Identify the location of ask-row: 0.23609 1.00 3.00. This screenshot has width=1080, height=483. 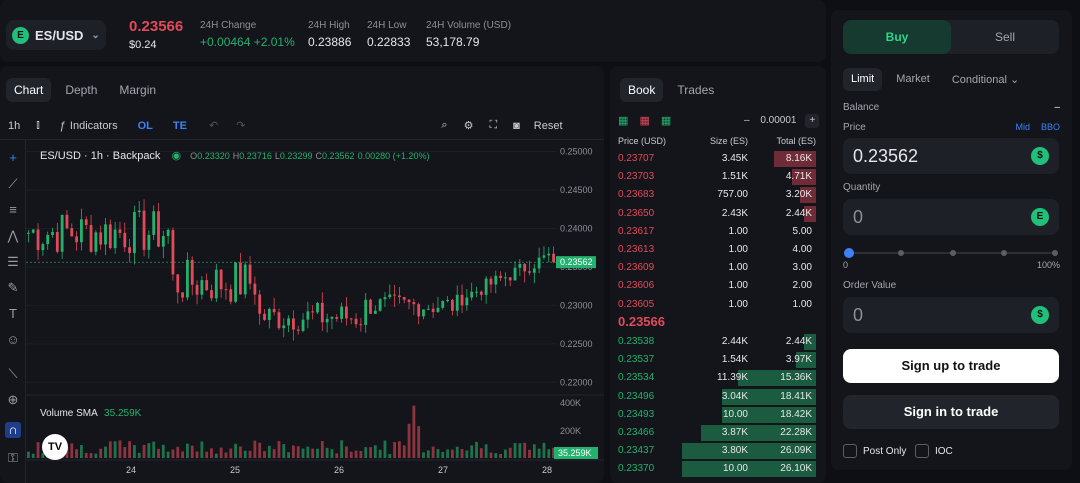
(718, 268).